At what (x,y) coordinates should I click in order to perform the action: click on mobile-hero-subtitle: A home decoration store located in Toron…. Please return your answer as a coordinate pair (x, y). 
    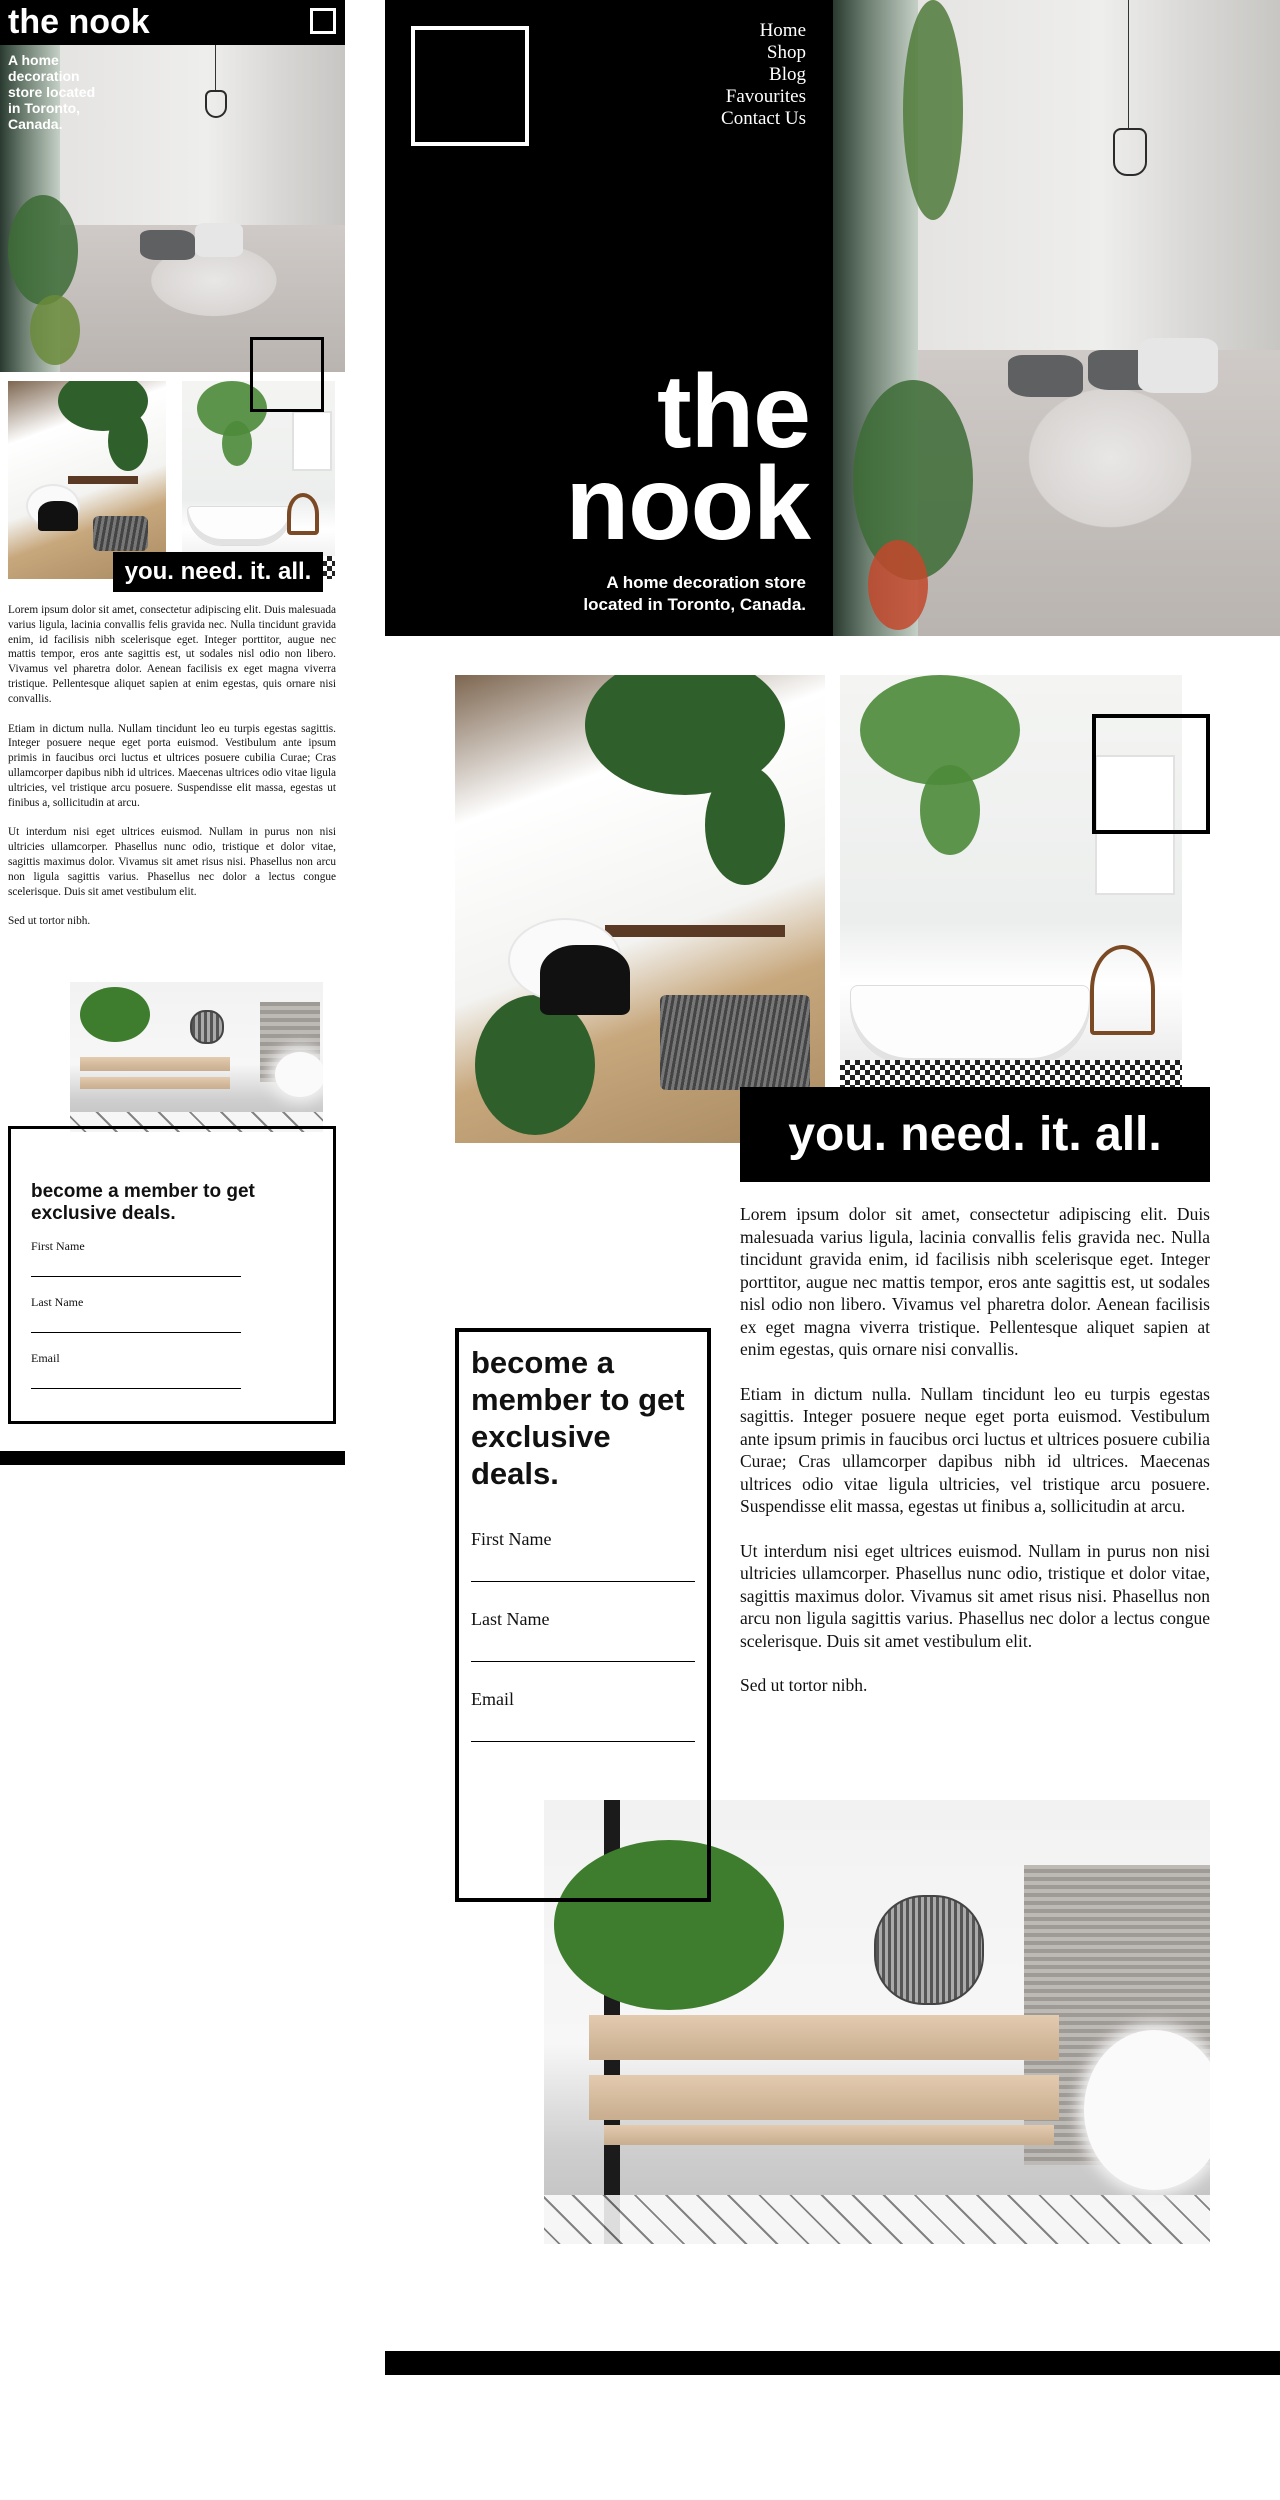
    Looking at the image, I should click on (52, 92).